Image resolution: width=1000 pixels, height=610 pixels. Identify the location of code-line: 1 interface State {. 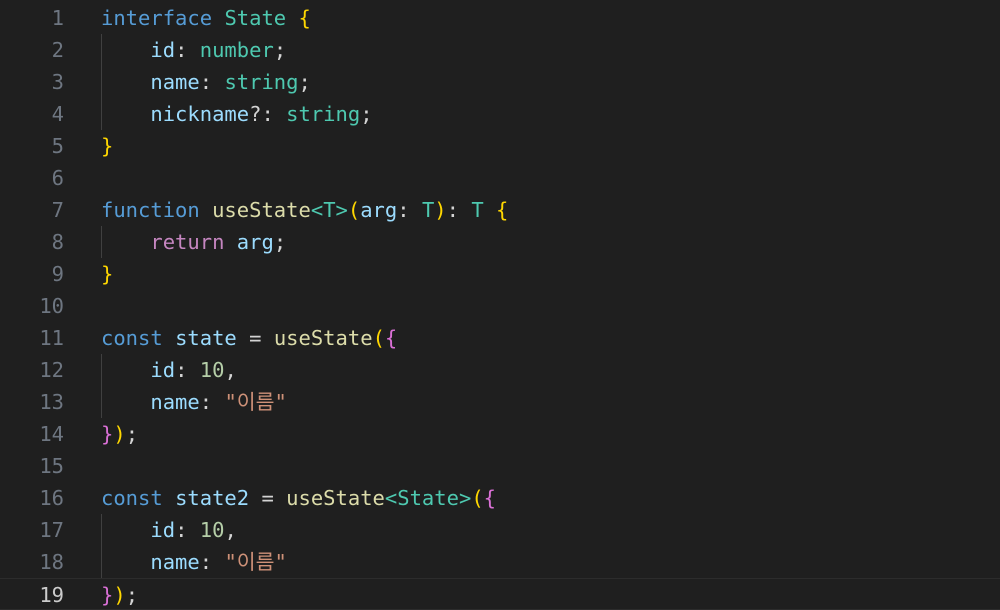
(500, 18).